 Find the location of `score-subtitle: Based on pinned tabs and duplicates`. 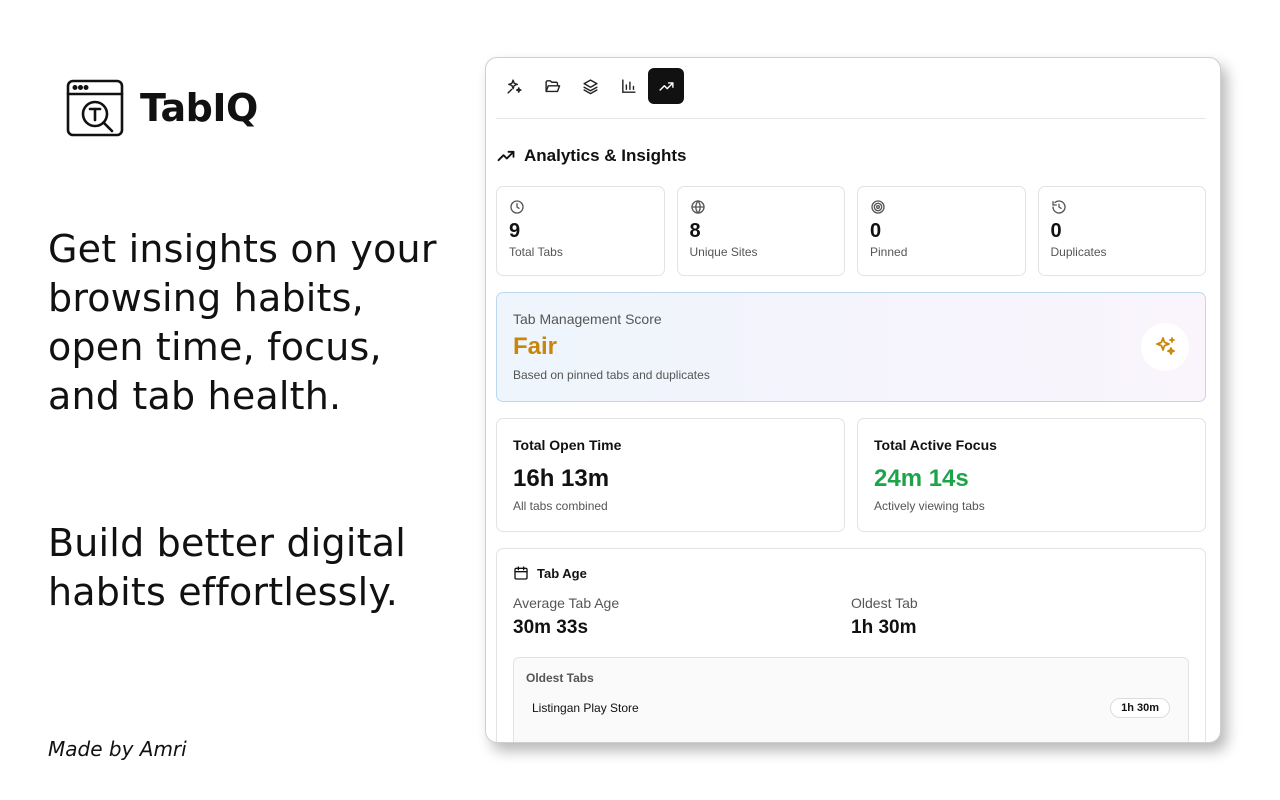

score-subtitle: Based on pinned tabs and duplicates is located at coordinates (611, 375).